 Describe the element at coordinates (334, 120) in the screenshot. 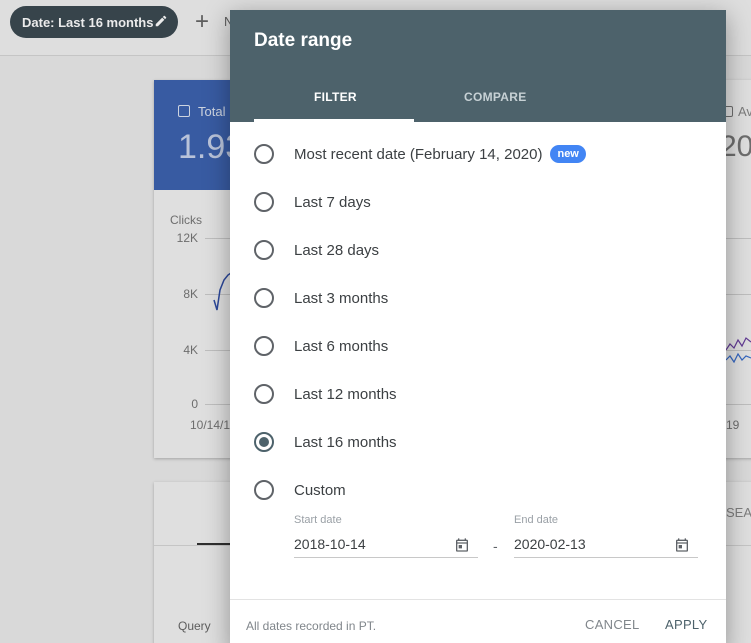

I see `active-tab-indicator` at that location.